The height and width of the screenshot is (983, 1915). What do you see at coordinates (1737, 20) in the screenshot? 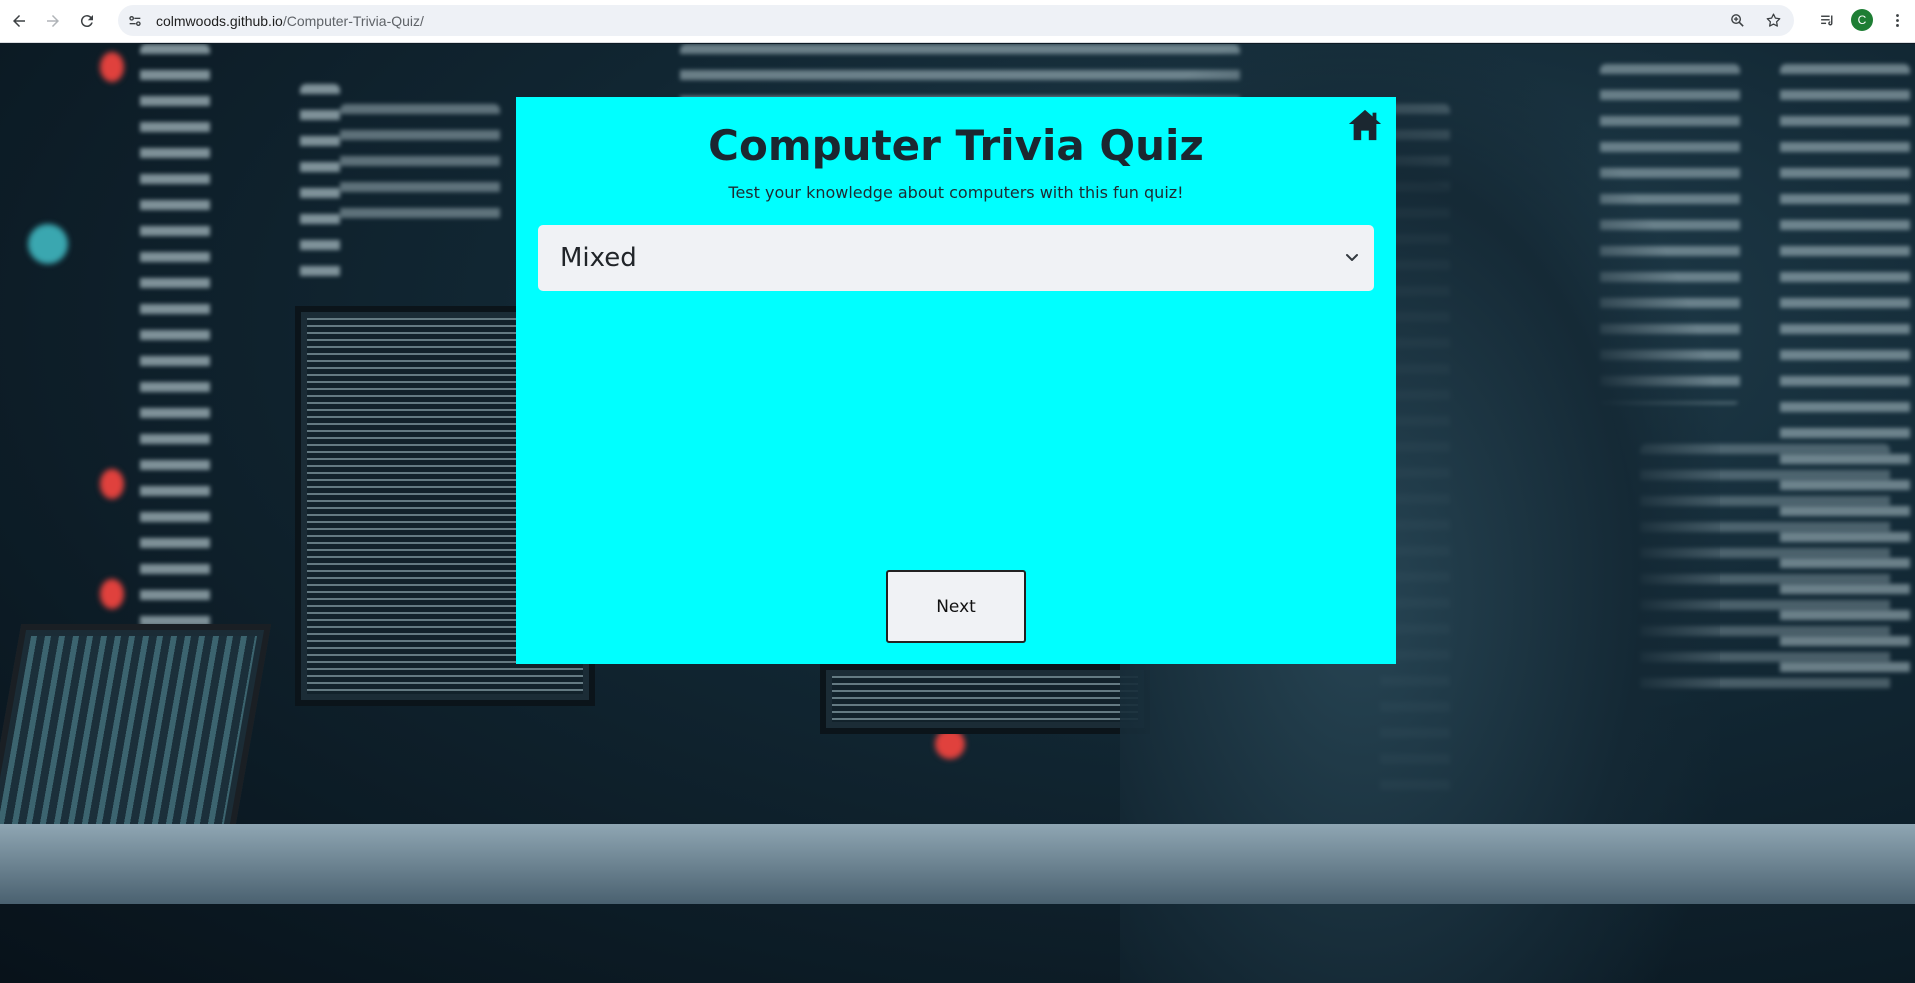
I see `zoom-icon` at bounding box center [1737, 20].